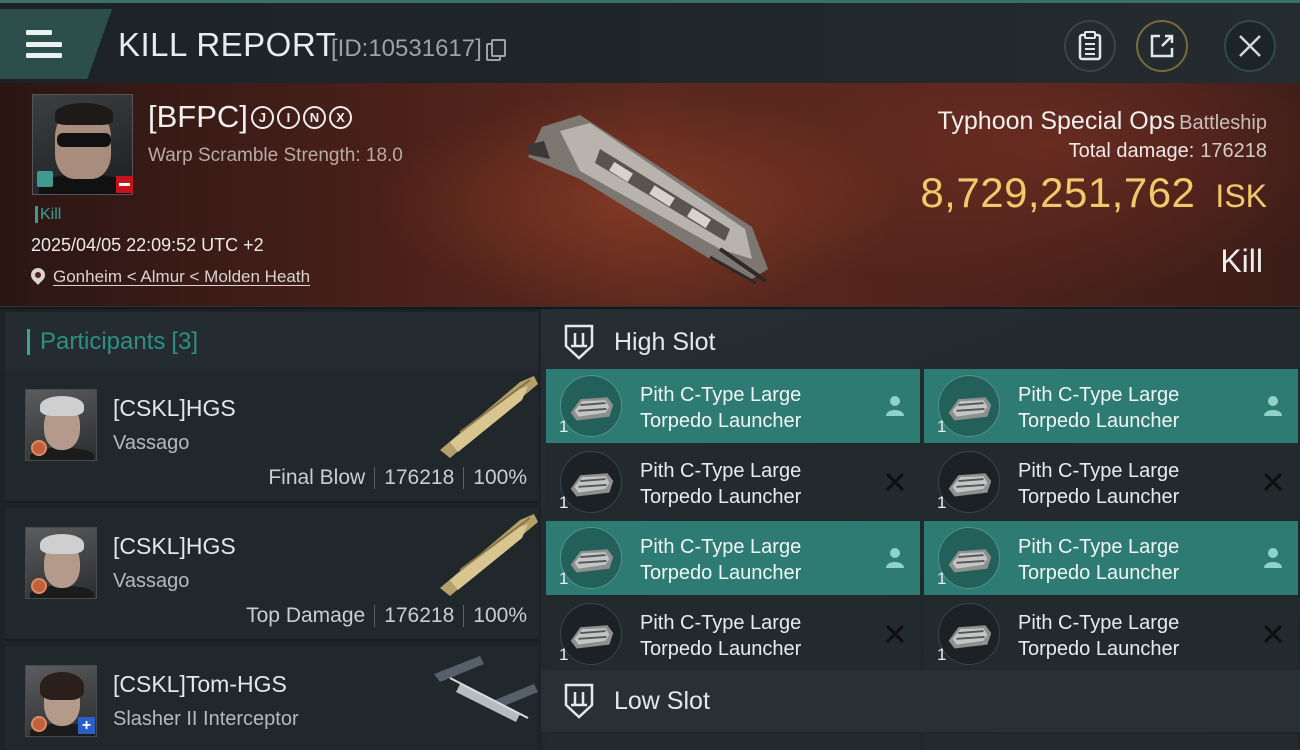 Image resolution: width=1300 pixels, height=750 pixels. Describe the element at coordinates (340, 117) in the screenshot. I see `name-badge-x: X` at that location.